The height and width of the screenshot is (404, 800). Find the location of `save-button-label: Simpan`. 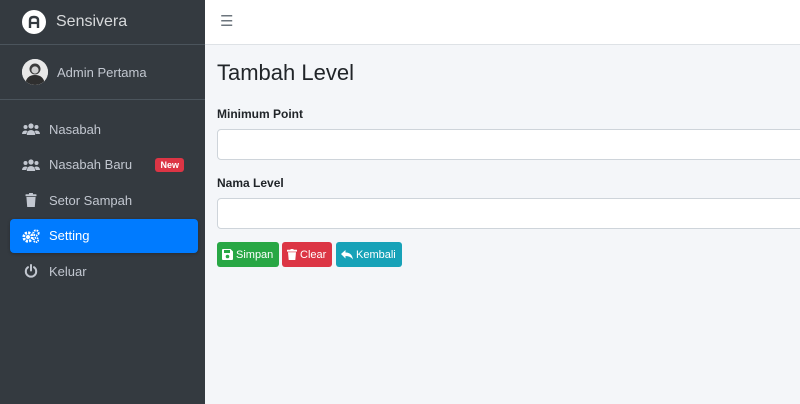

save-button-label: Simpan is located at coordinates (255, 254).